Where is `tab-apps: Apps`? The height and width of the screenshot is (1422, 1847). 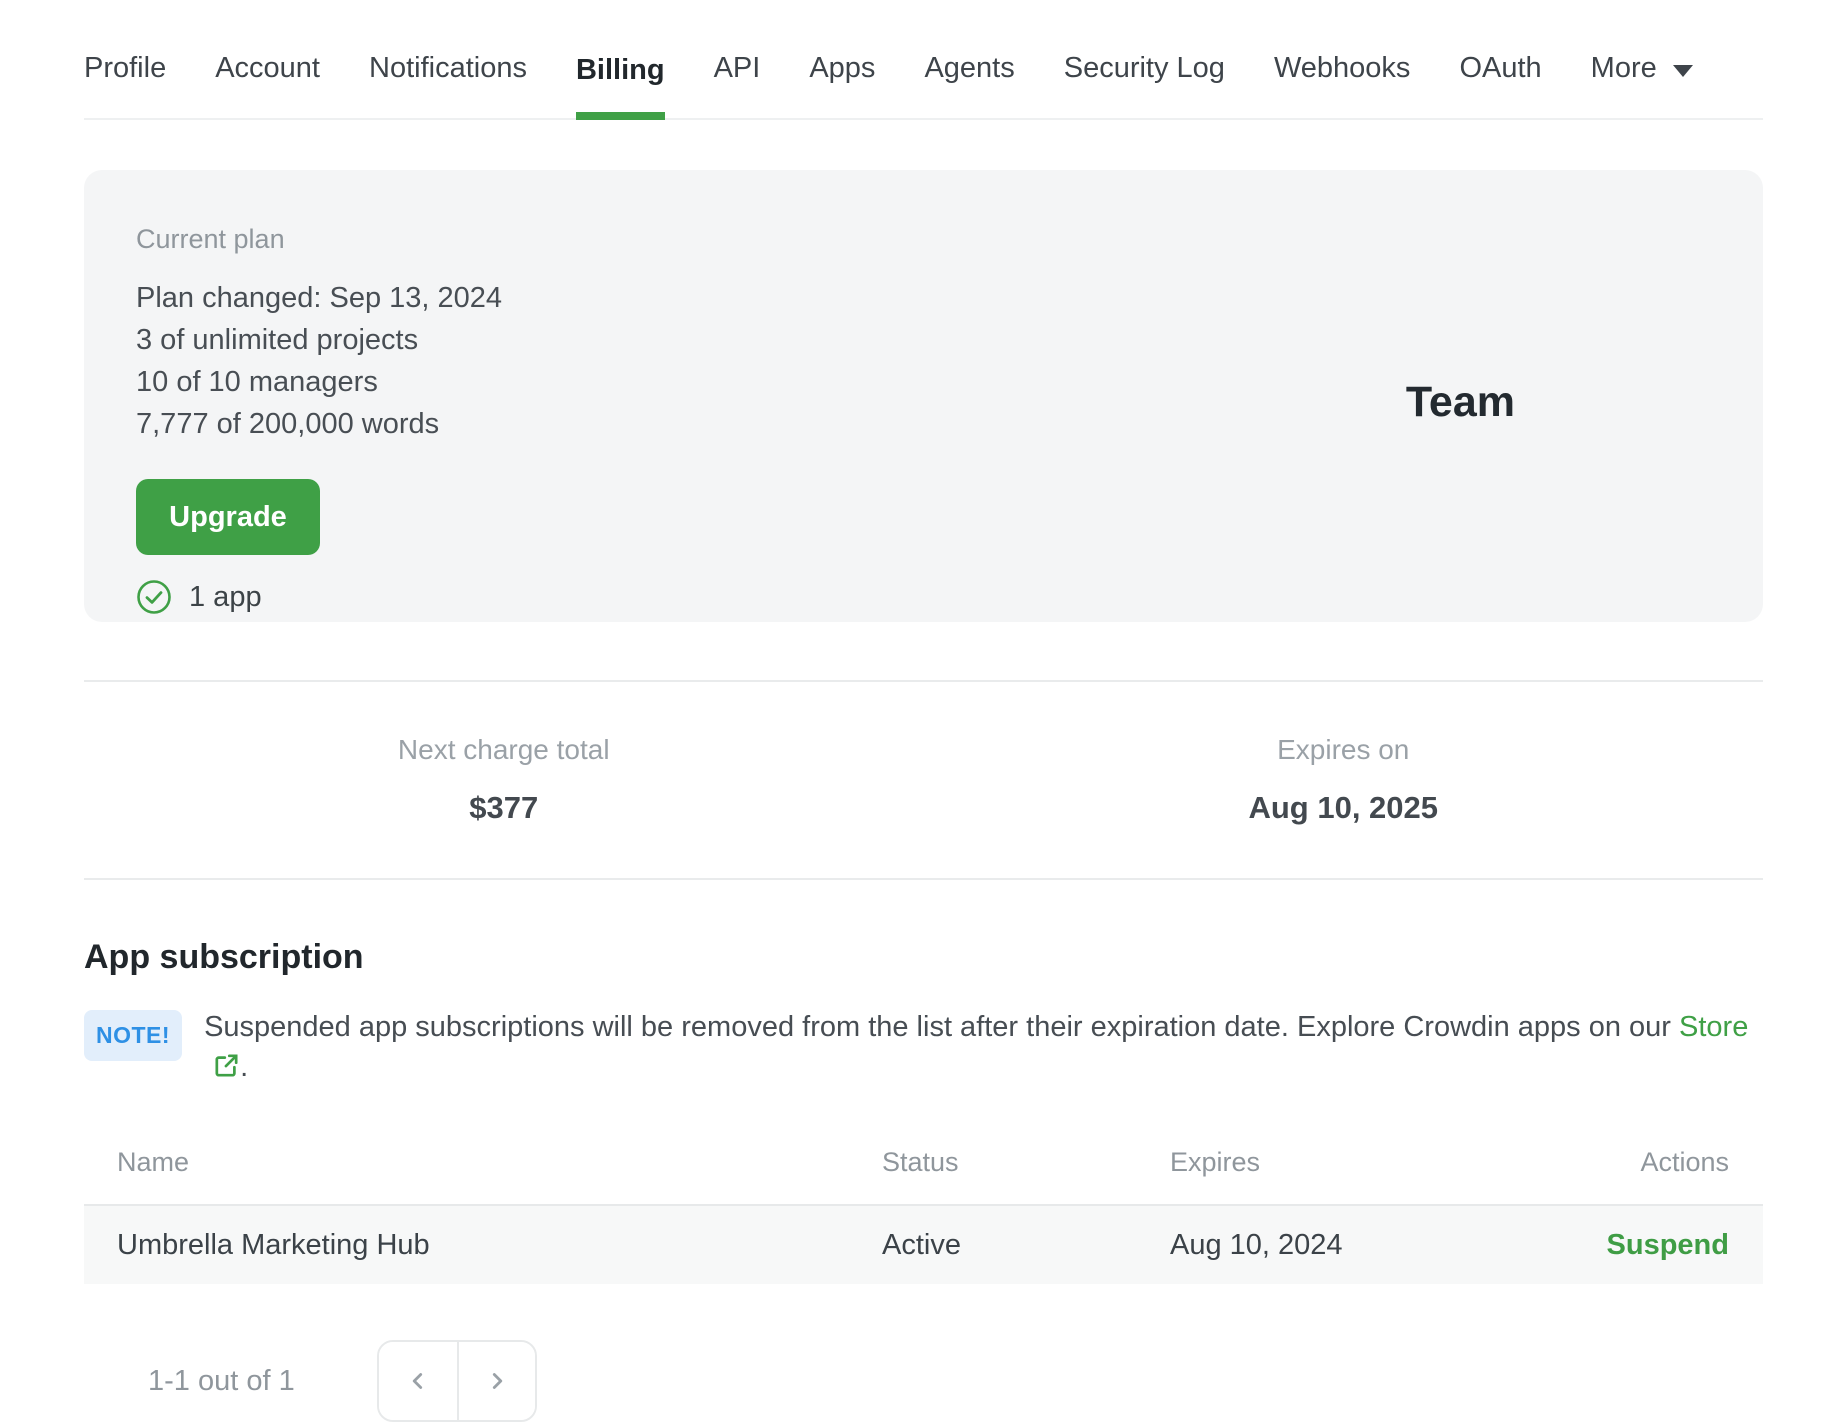
tab-apps: Apps is located at coordinates (842, 85).